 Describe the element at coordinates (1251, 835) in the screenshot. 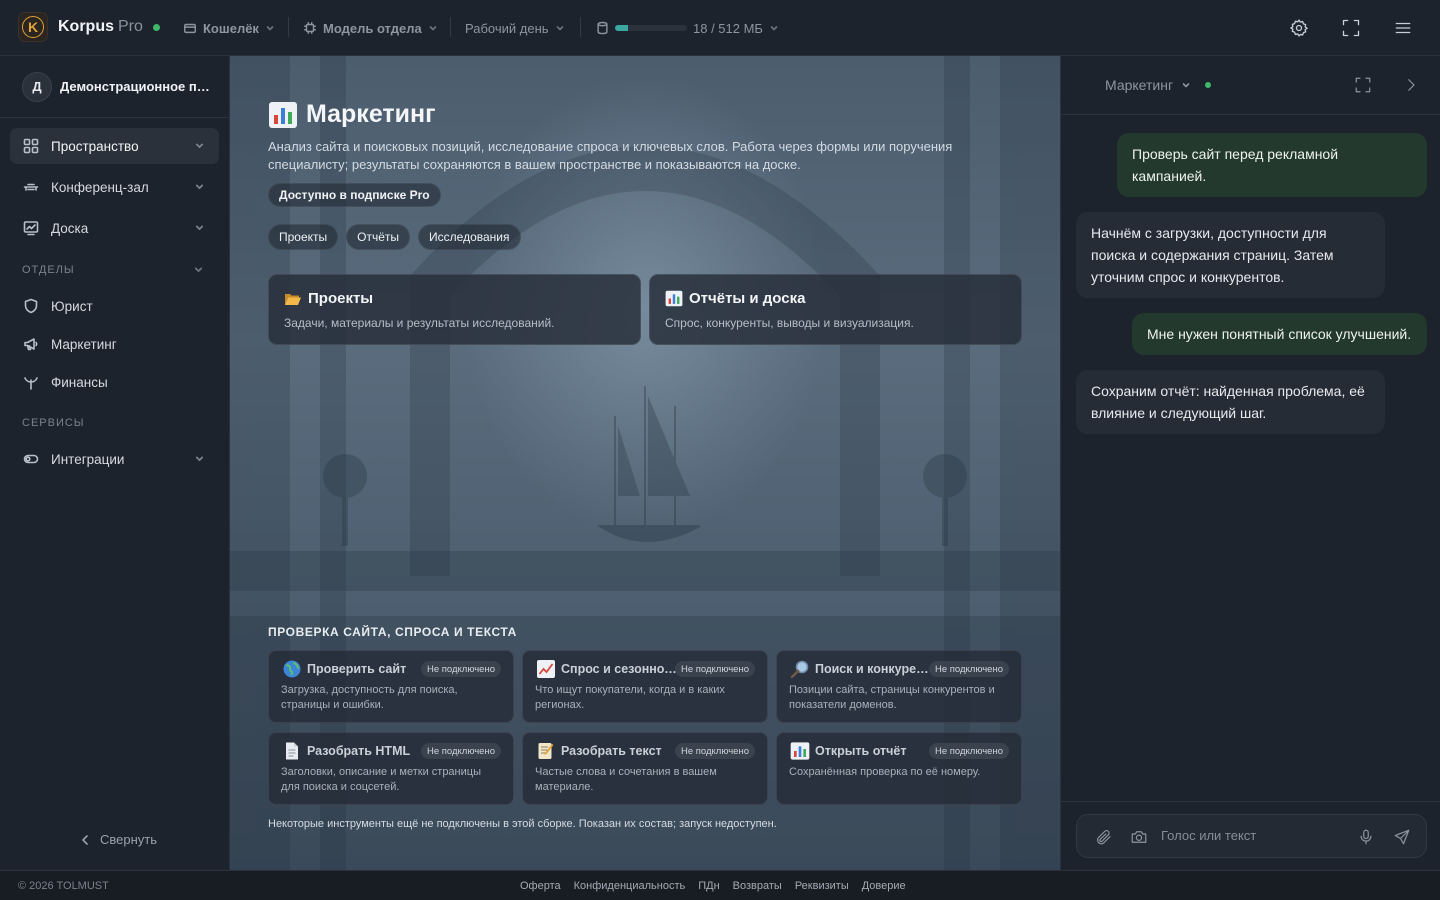

I see `chat-input` at that location.